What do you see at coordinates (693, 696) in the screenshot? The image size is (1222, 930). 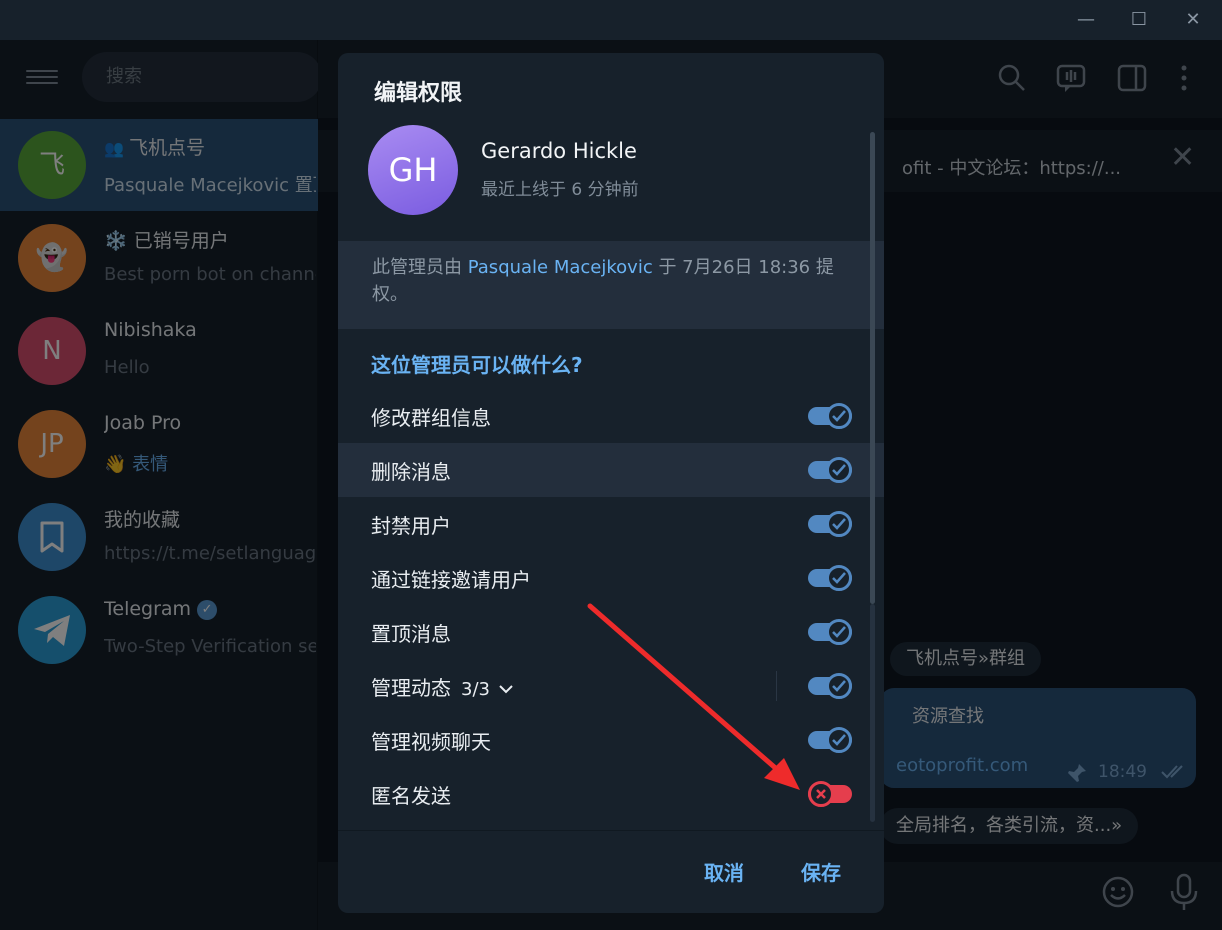 I see `red-annotation-arrow` at bounding box center [693, 696].